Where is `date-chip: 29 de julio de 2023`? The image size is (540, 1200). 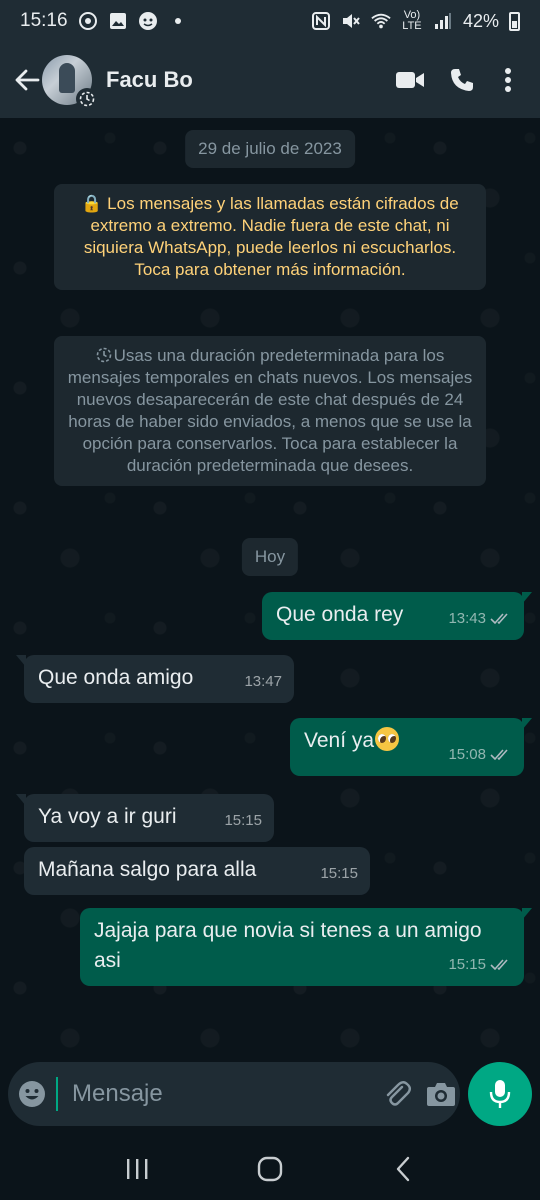
date-chip: 29 de julio de 2023 is located at coordinates (270, 149).